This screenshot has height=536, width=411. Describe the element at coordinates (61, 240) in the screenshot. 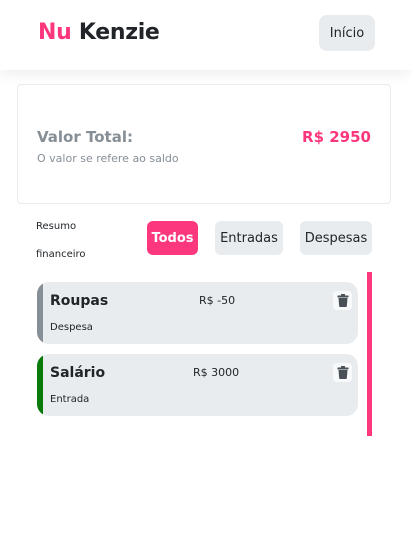

I see `financial-summary-title: Resumo financeiro` at that location.